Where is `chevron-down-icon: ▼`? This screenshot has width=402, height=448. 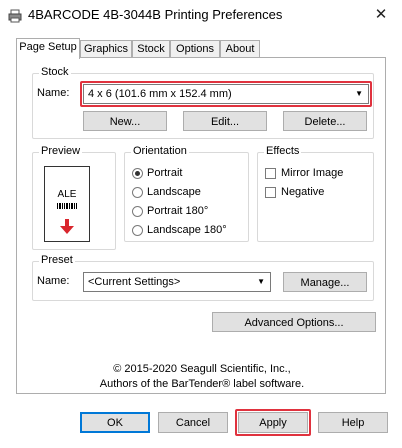
chevron-down-icon: ▼ is located at coordinates (261, 281).